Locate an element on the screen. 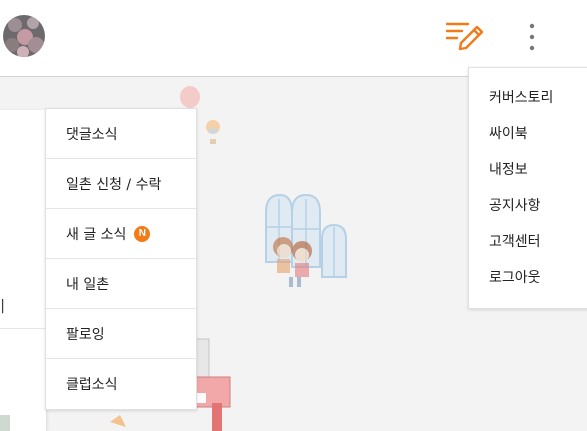 The width and height of the screenshot is (587, 431). menu-item-cover-story: 커버스토리 is located at coordinates (528, 98).